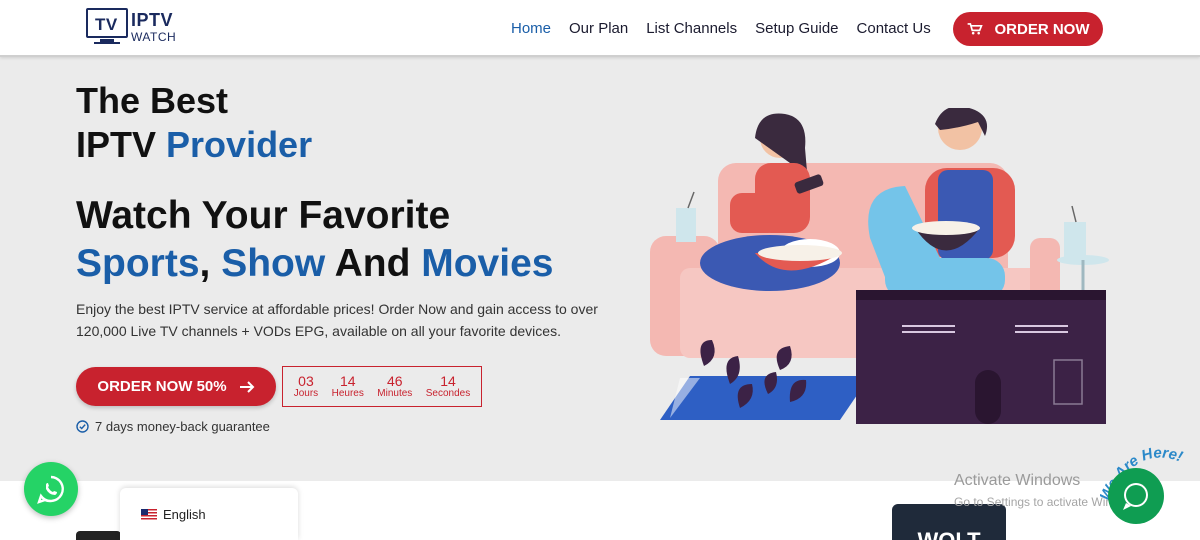 The image size is (1200, 540). What do you see at coordinates (82, 426) in the screenshot?
I see `check-circle-icon` at bounding box center [82, 426].